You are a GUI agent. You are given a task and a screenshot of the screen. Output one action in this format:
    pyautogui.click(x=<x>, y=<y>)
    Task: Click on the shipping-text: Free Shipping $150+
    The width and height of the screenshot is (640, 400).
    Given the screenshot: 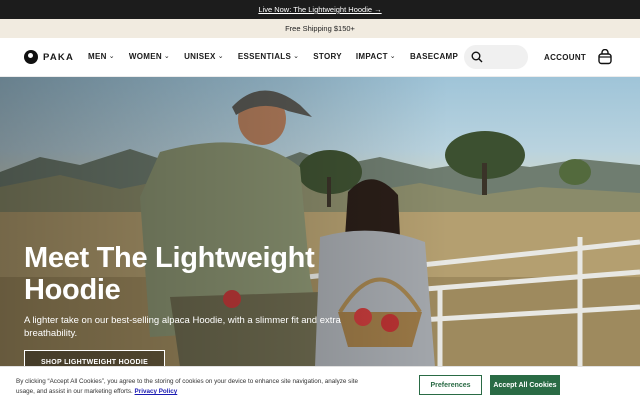 What is the action you would take?
    pyautogui.click(x=320, y=28)
    